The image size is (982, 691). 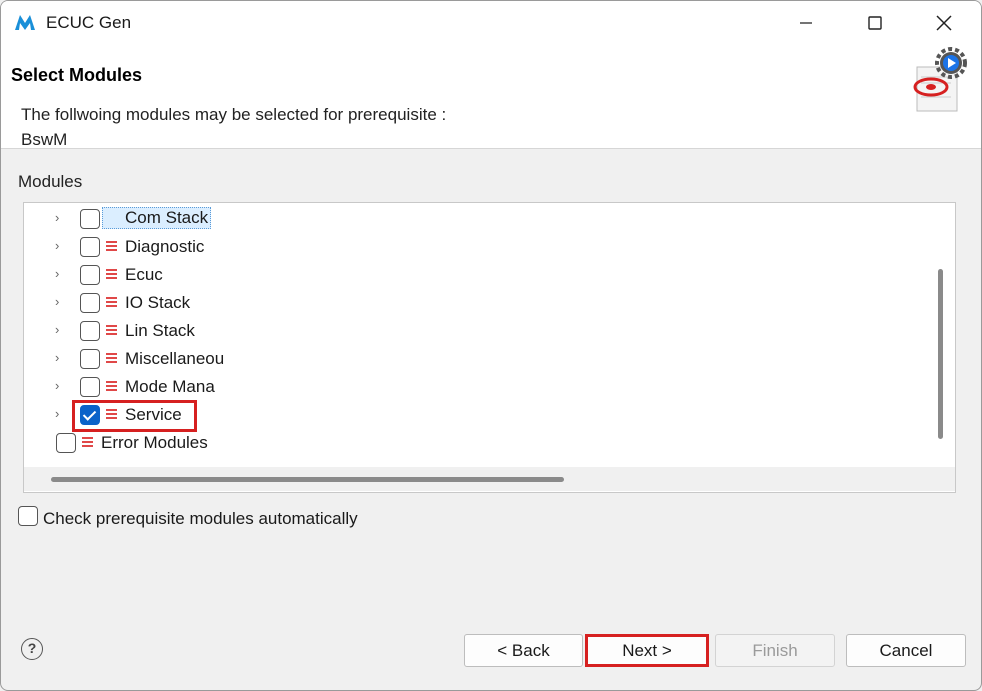 I want to click on tree-item-label: Diagnostic, so click(x=165, y=246).